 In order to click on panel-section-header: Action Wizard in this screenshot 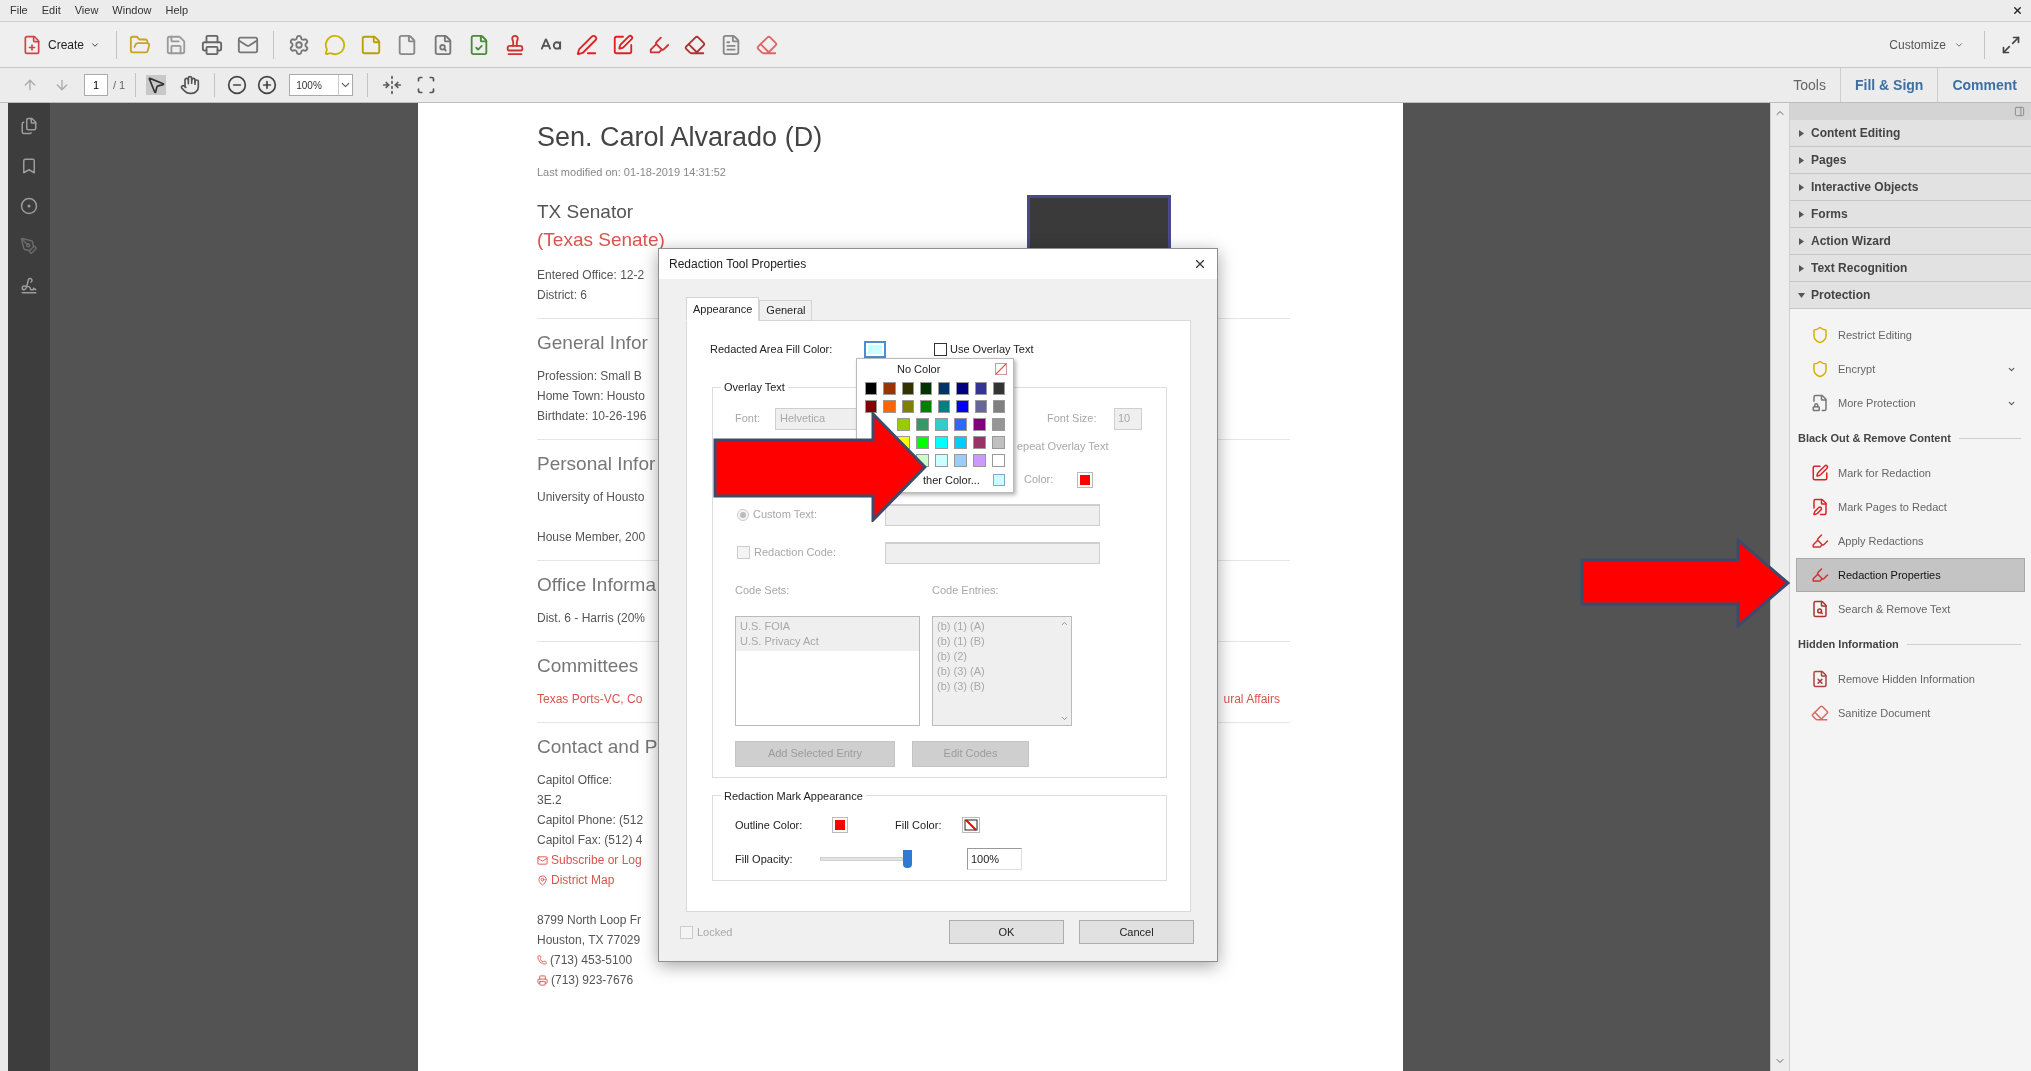, I will do `click(1910, 241)`.